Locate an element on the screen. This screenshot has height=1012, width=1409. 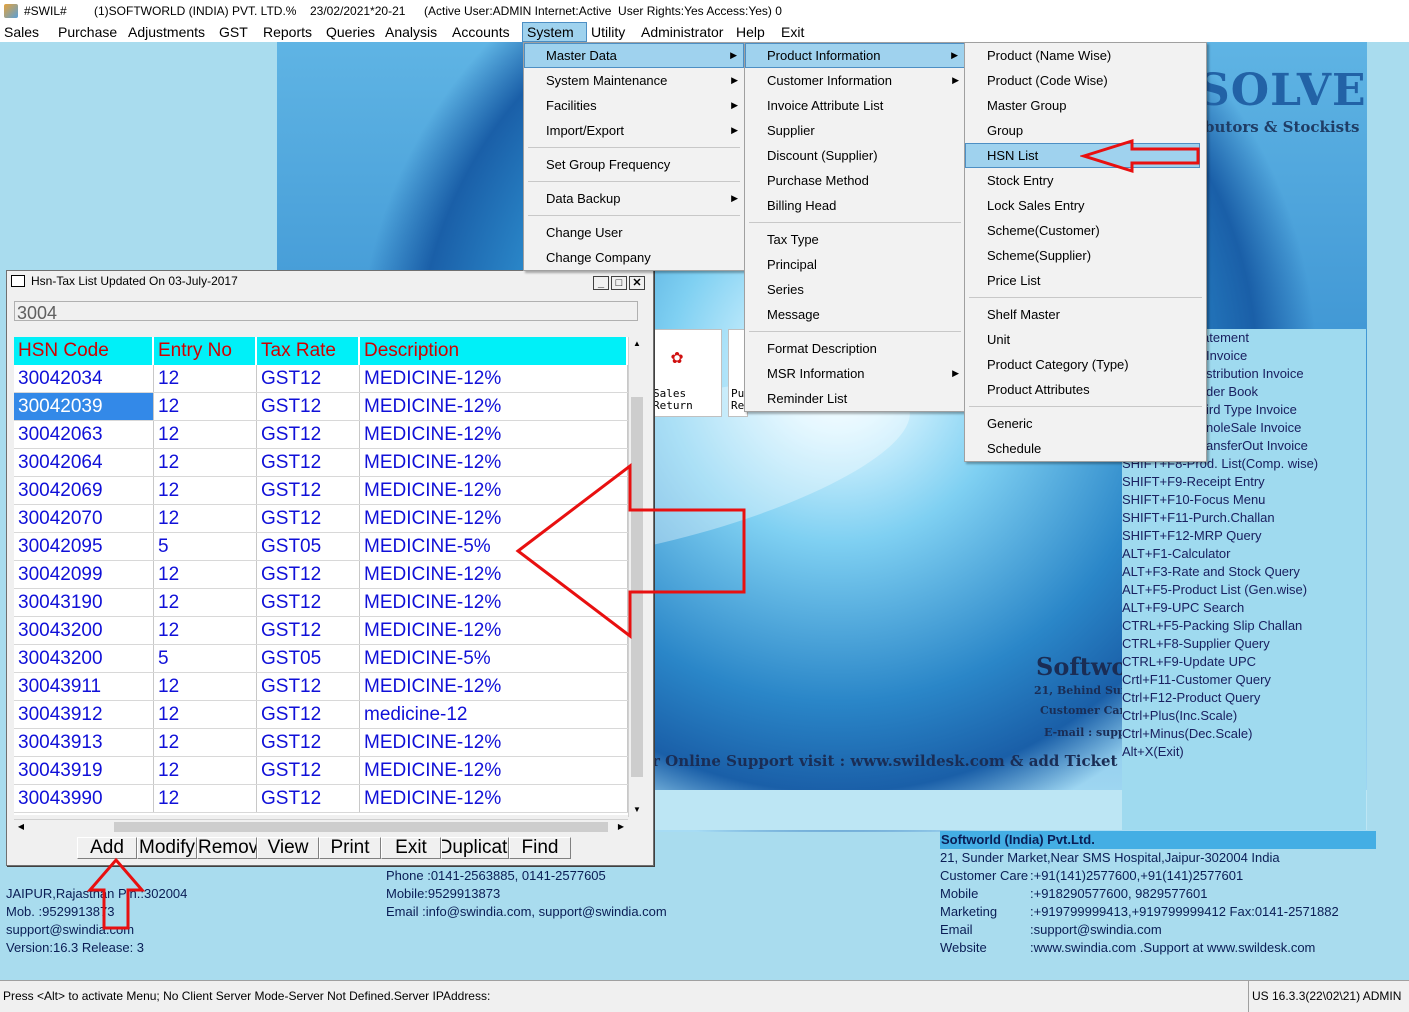
h-scroll-thumb is located at coordinates (361, 827).